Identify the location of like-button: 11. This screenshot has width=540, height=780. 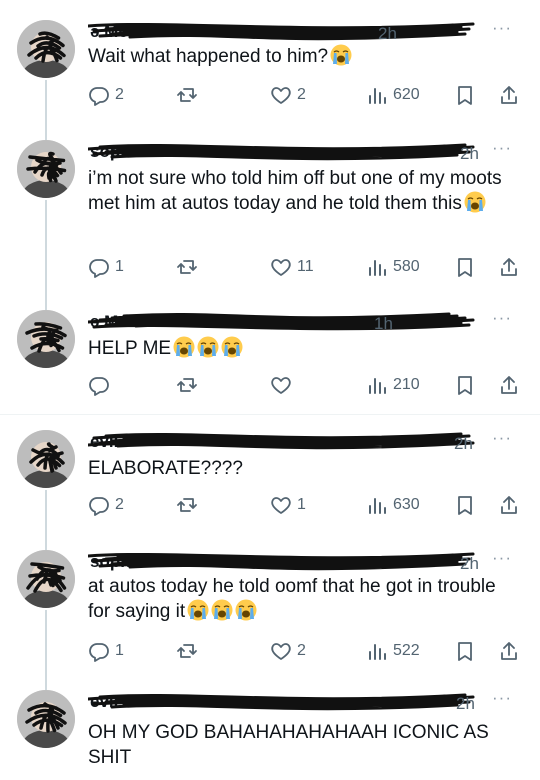
(292, 267).